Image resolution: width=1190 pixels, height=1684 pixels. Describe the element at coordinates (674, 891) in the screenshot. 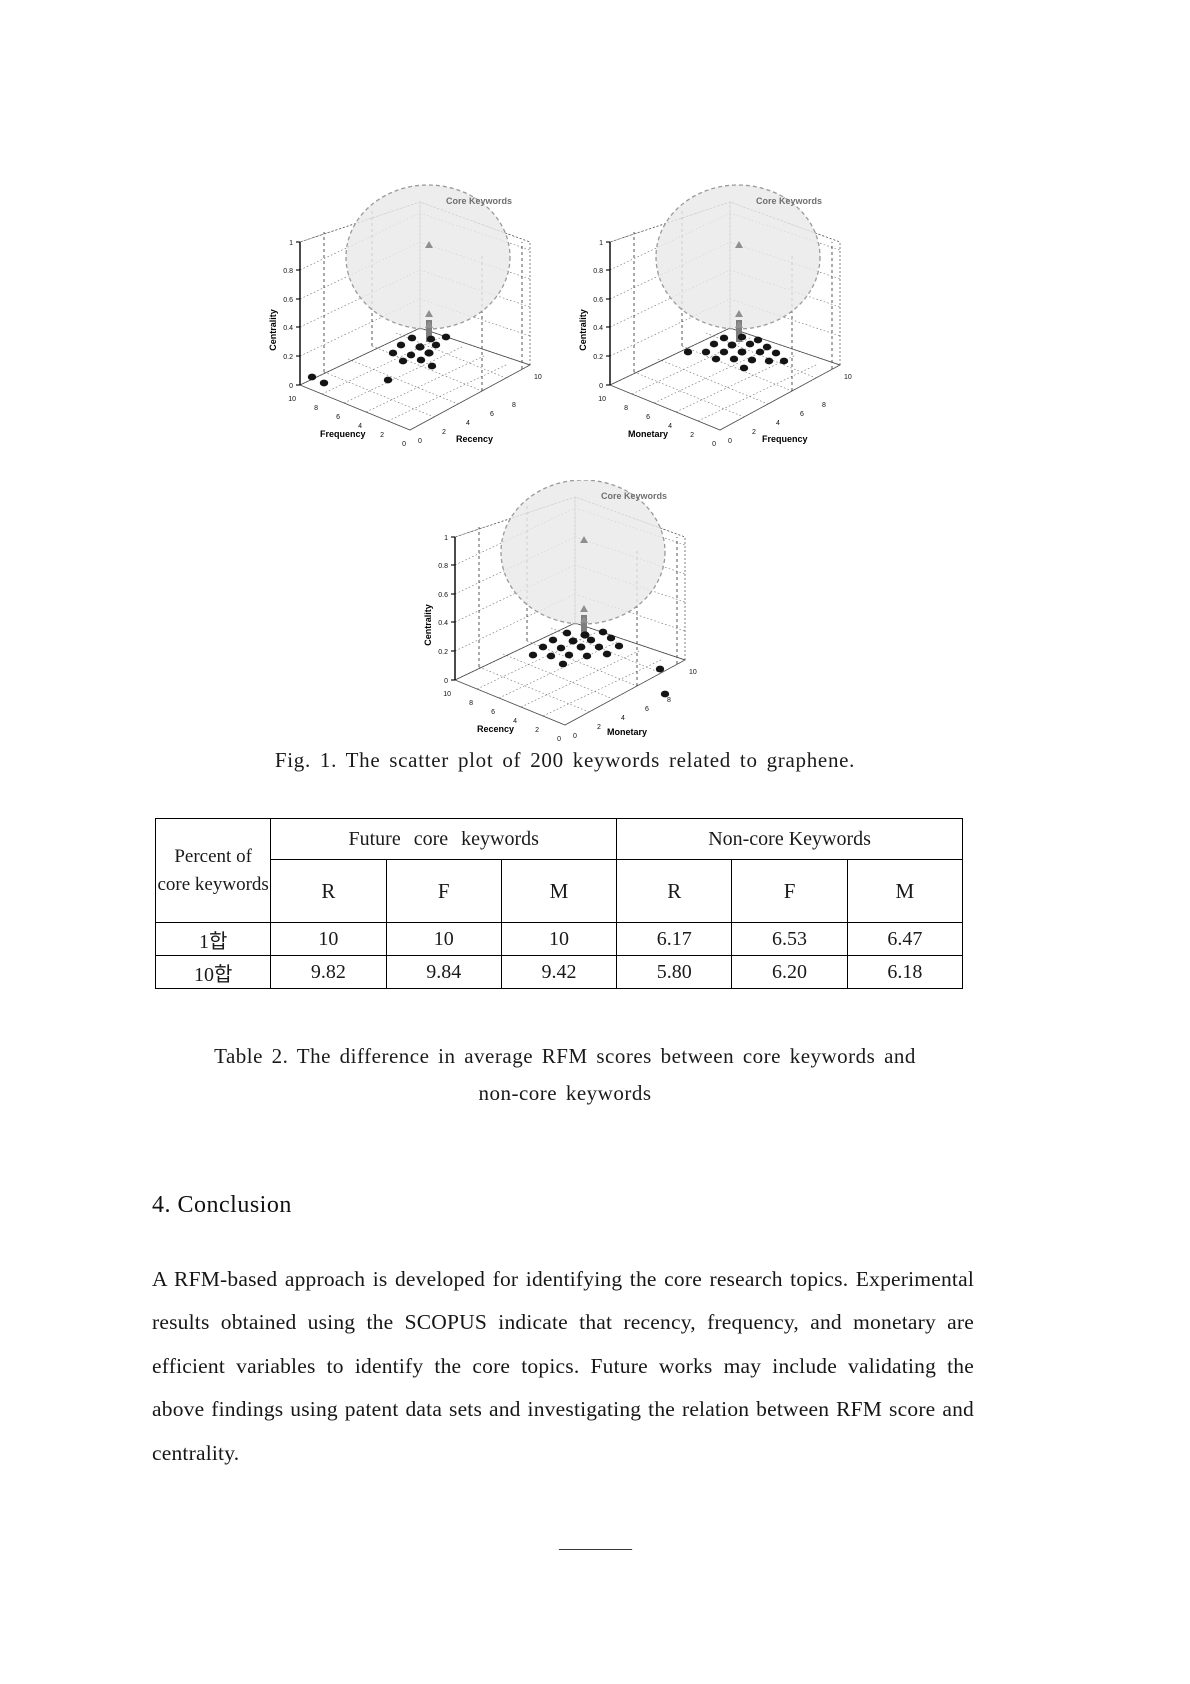

I see `table-subheader-noncore-r: R` at that location.